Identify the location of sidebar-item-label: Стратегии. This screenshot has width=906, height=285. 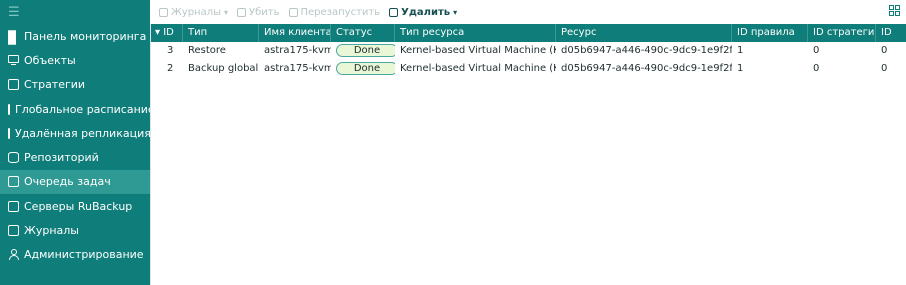
(55, 85).